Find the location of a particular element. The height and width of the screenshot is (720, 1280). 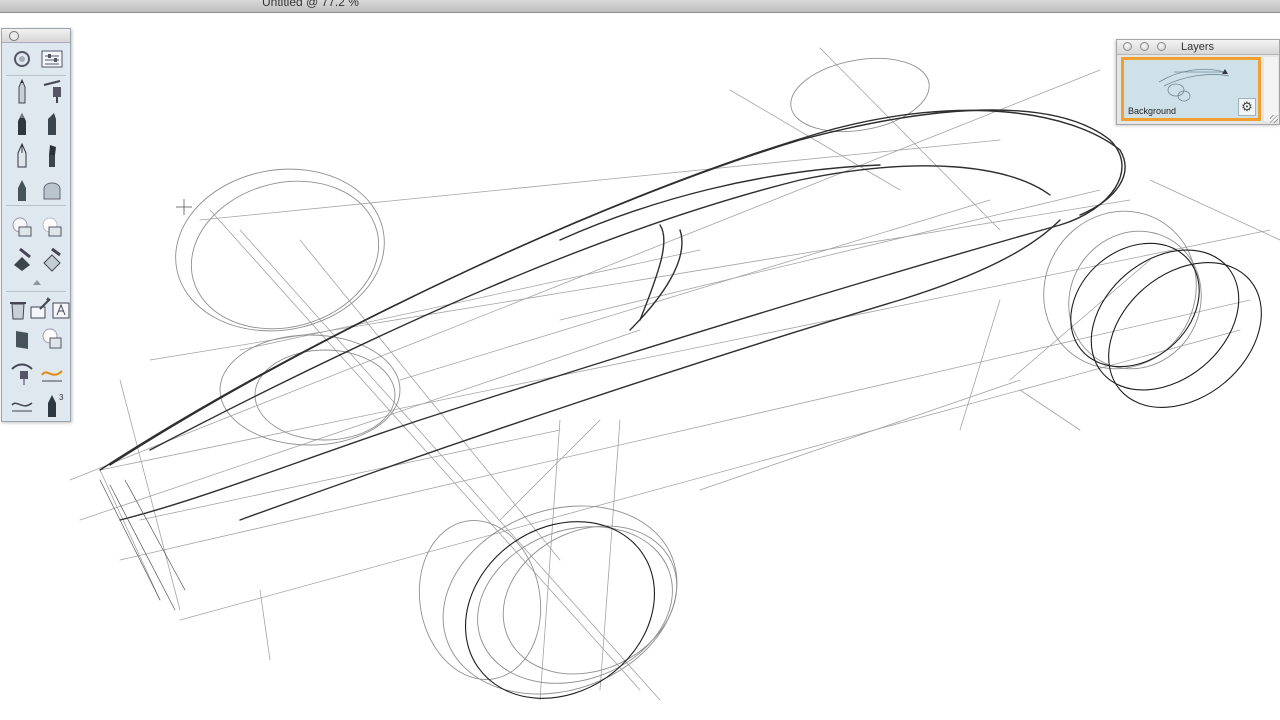

window-titlebar: Untitled @ 77.2 % is located at coordinates (640, 6).